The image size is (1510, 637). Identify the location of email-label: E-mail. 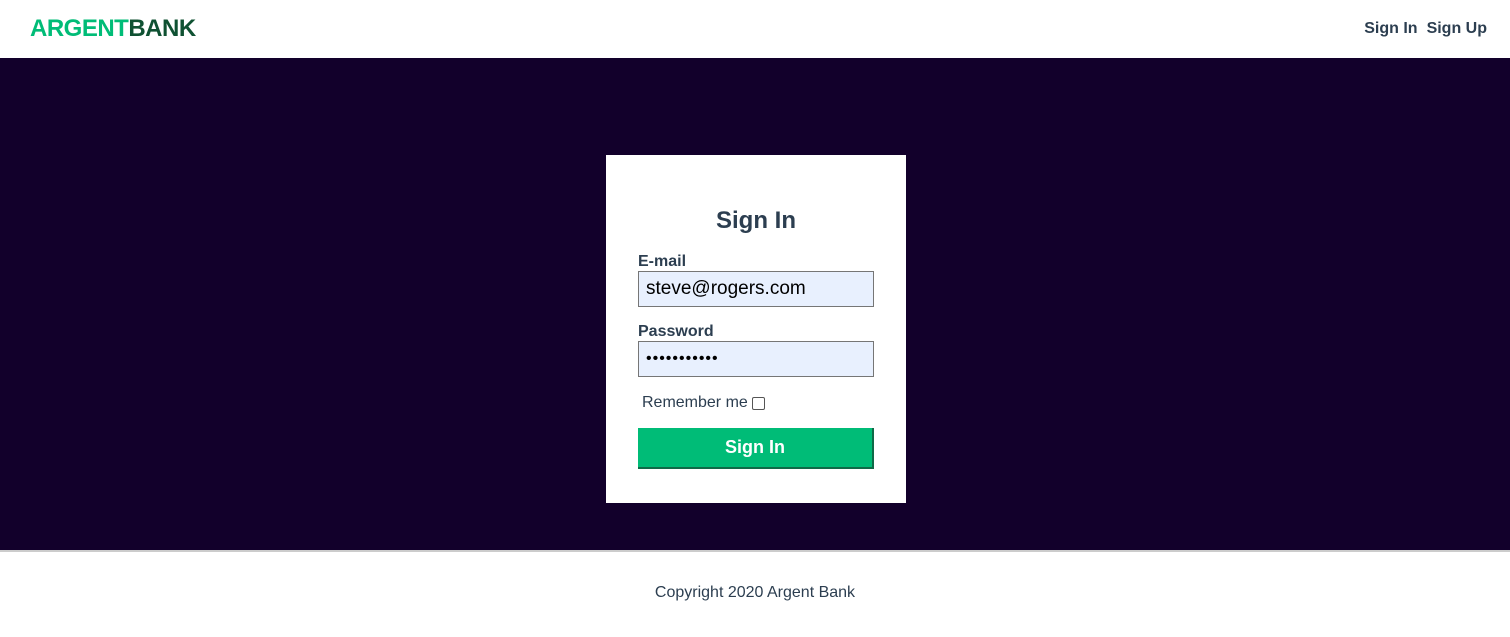
(662, 261).